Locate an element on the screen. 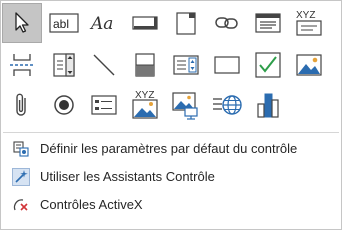  chart-icon is located at coordinates (268, 105).